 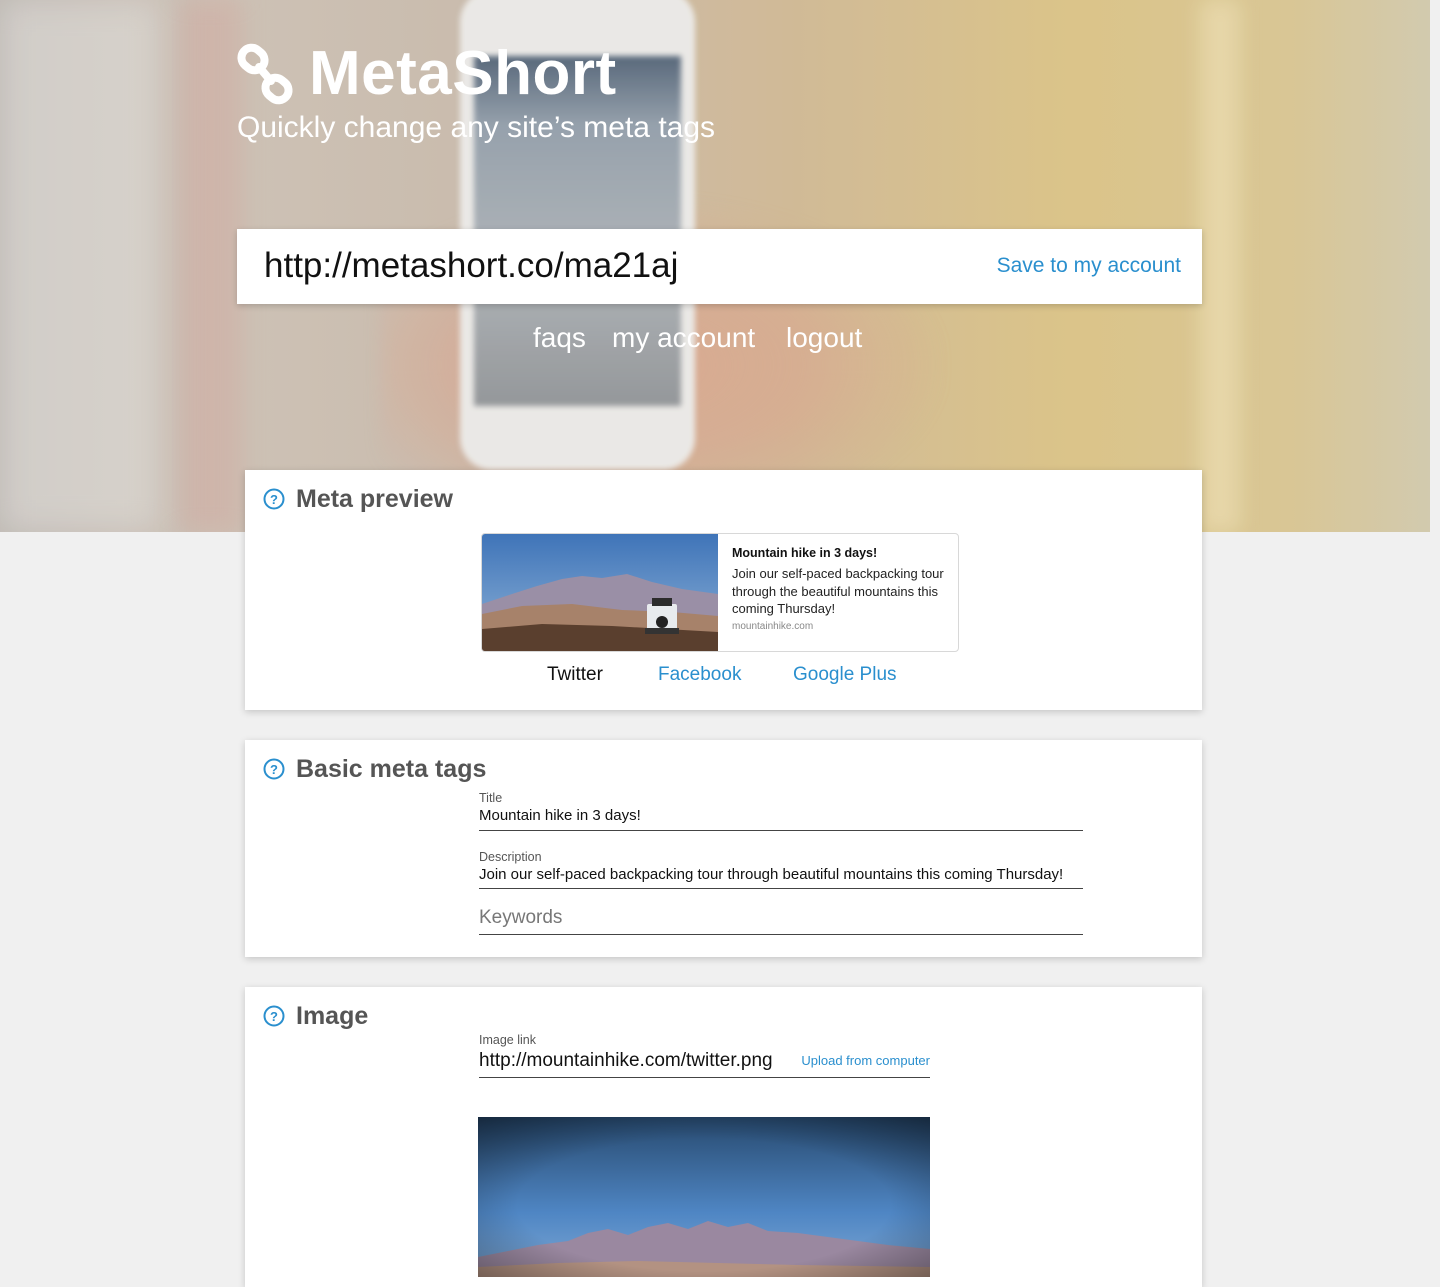 What do you see at coordinates (626, 1061) in the screenshot?
I see `image-link-value: http://mountainhike.com/twitter.png` at bounding box center [626, 1061].